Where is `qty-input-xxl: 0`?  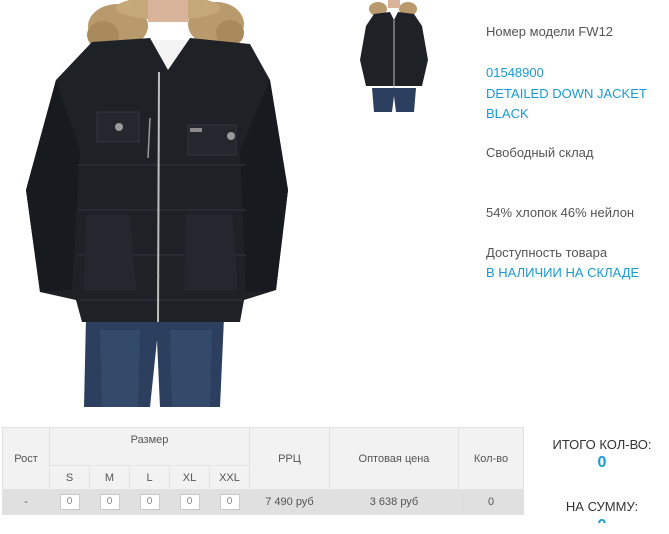
qty-input-xxl: 0 is located at coordinates (229, 502).